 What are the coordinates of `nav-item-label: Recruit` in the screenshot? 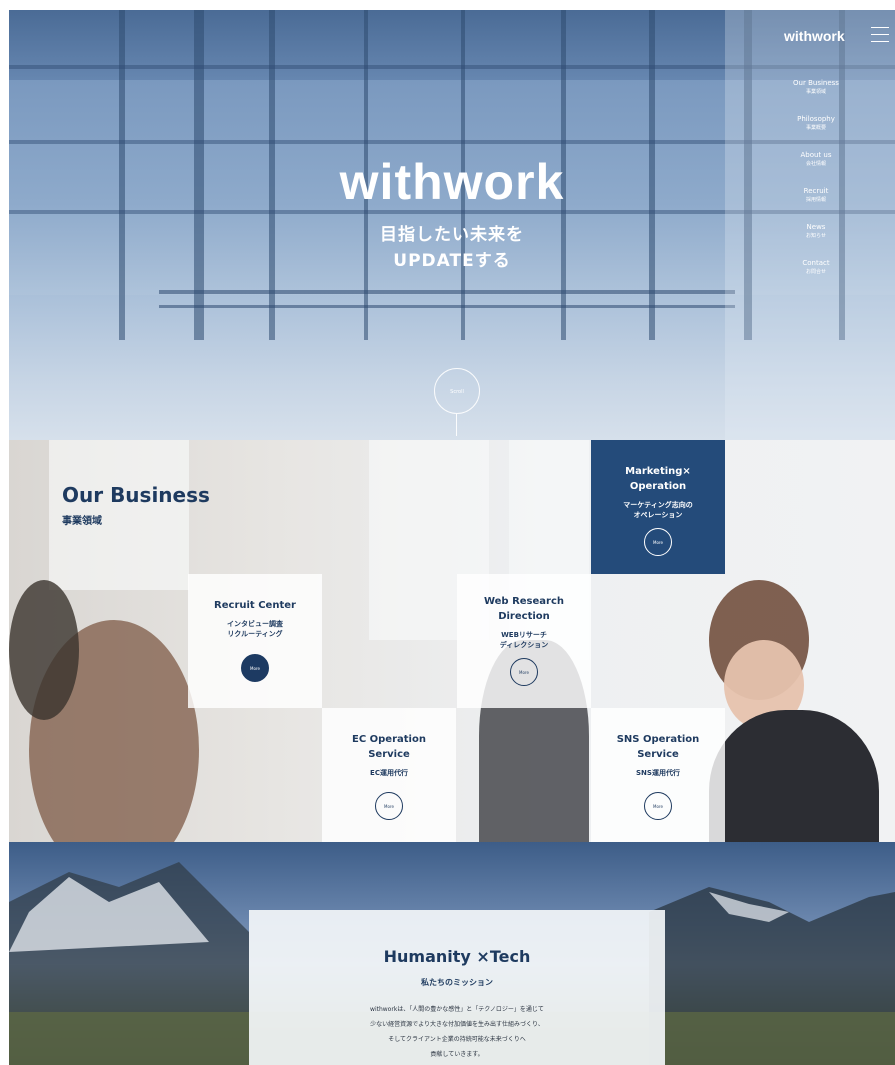 It's located at (816, 191).